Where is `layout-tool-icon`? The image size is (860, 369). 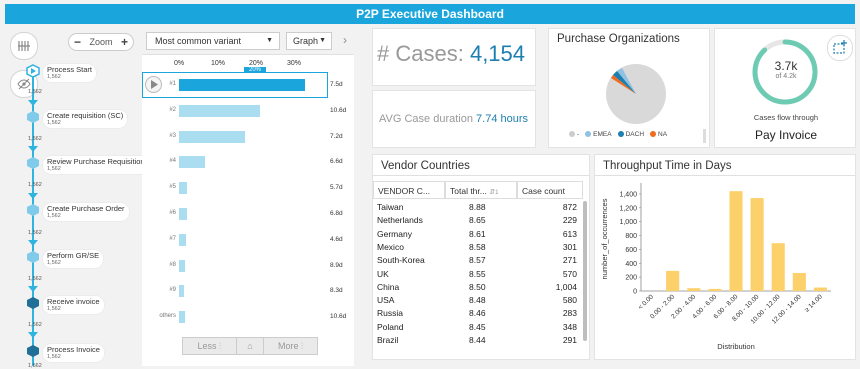
layout-tool-icon is located at coordinates (24, 46).